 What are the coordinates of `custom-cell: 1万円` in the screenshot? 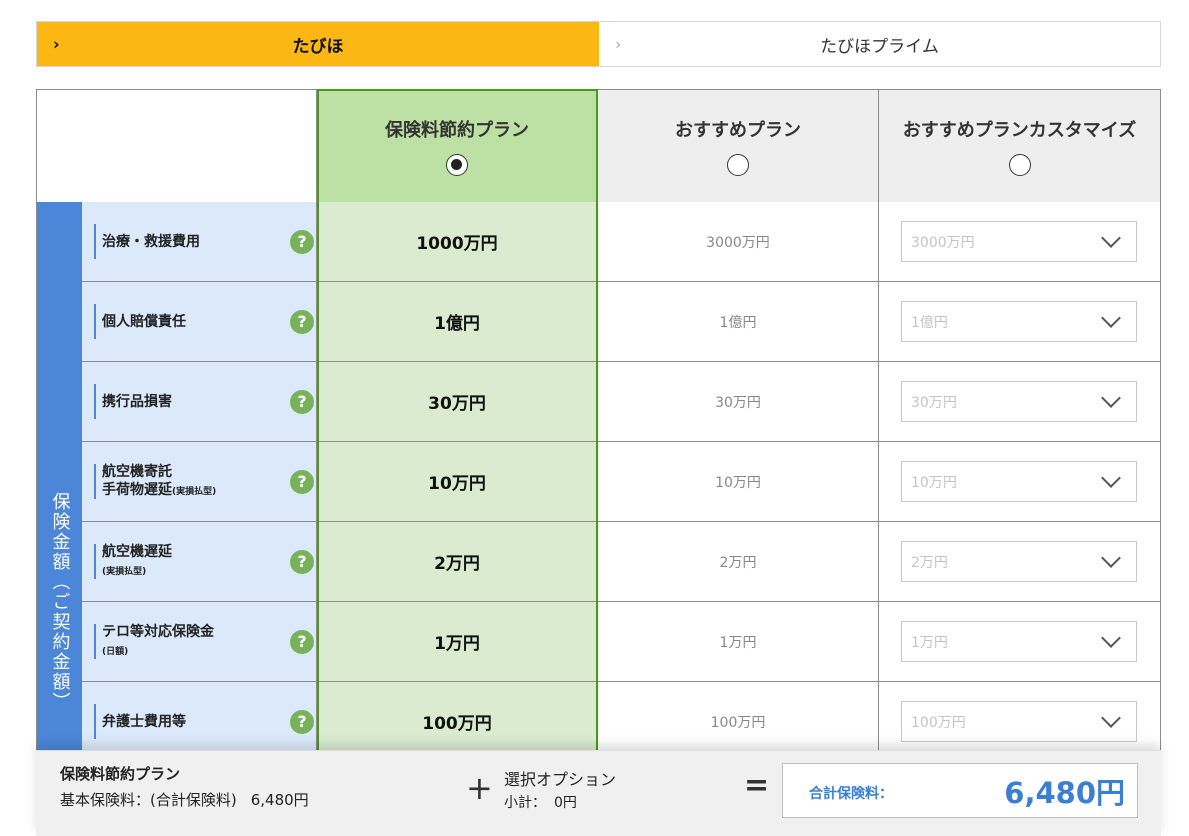 It's located at (1020, 642).